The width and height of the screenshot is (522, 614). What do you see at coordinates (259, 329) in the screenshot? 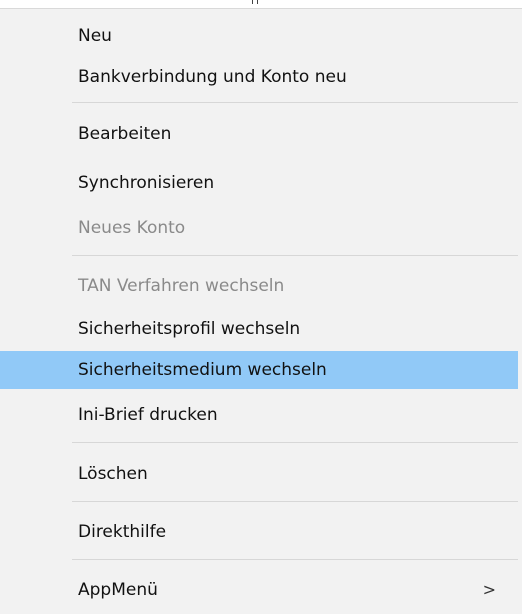
I see `menu-item-sicherheitsprofil-wechseln: Sicherheitsprofil wechseln` at bounding box center [259, 329].